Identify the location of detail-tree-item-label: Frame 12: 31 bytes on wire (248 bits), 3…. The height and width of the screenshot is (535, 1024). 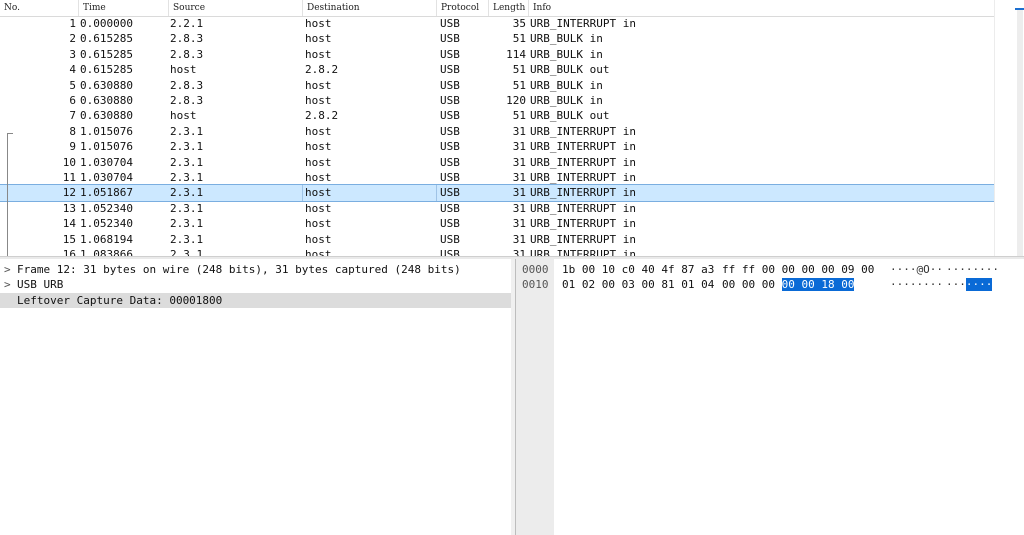
(239, 269).